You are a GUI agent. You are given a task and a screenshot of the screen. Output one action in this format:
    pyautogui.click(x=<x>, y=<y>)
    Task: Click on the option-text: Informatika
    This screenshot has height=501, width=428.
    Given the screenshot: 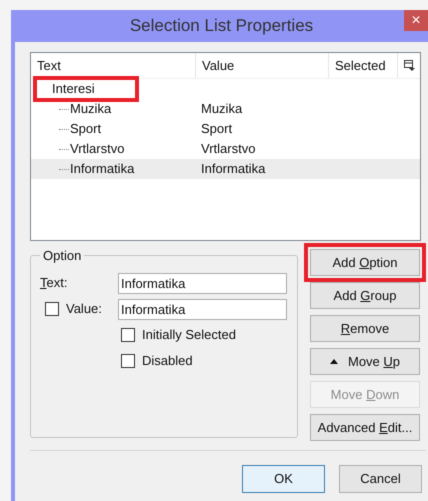 What is the action you would take?
    pyautogui.click(x=102, y=169)
    